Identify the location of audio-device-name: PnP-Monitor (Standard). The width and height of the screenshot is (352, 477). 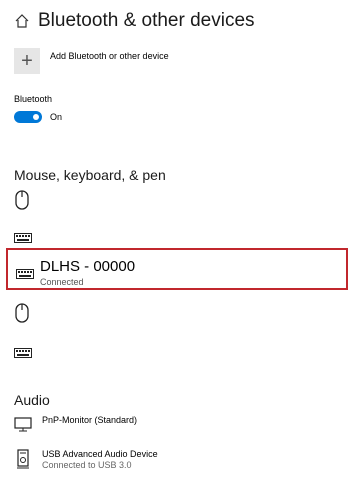
(90, 420).